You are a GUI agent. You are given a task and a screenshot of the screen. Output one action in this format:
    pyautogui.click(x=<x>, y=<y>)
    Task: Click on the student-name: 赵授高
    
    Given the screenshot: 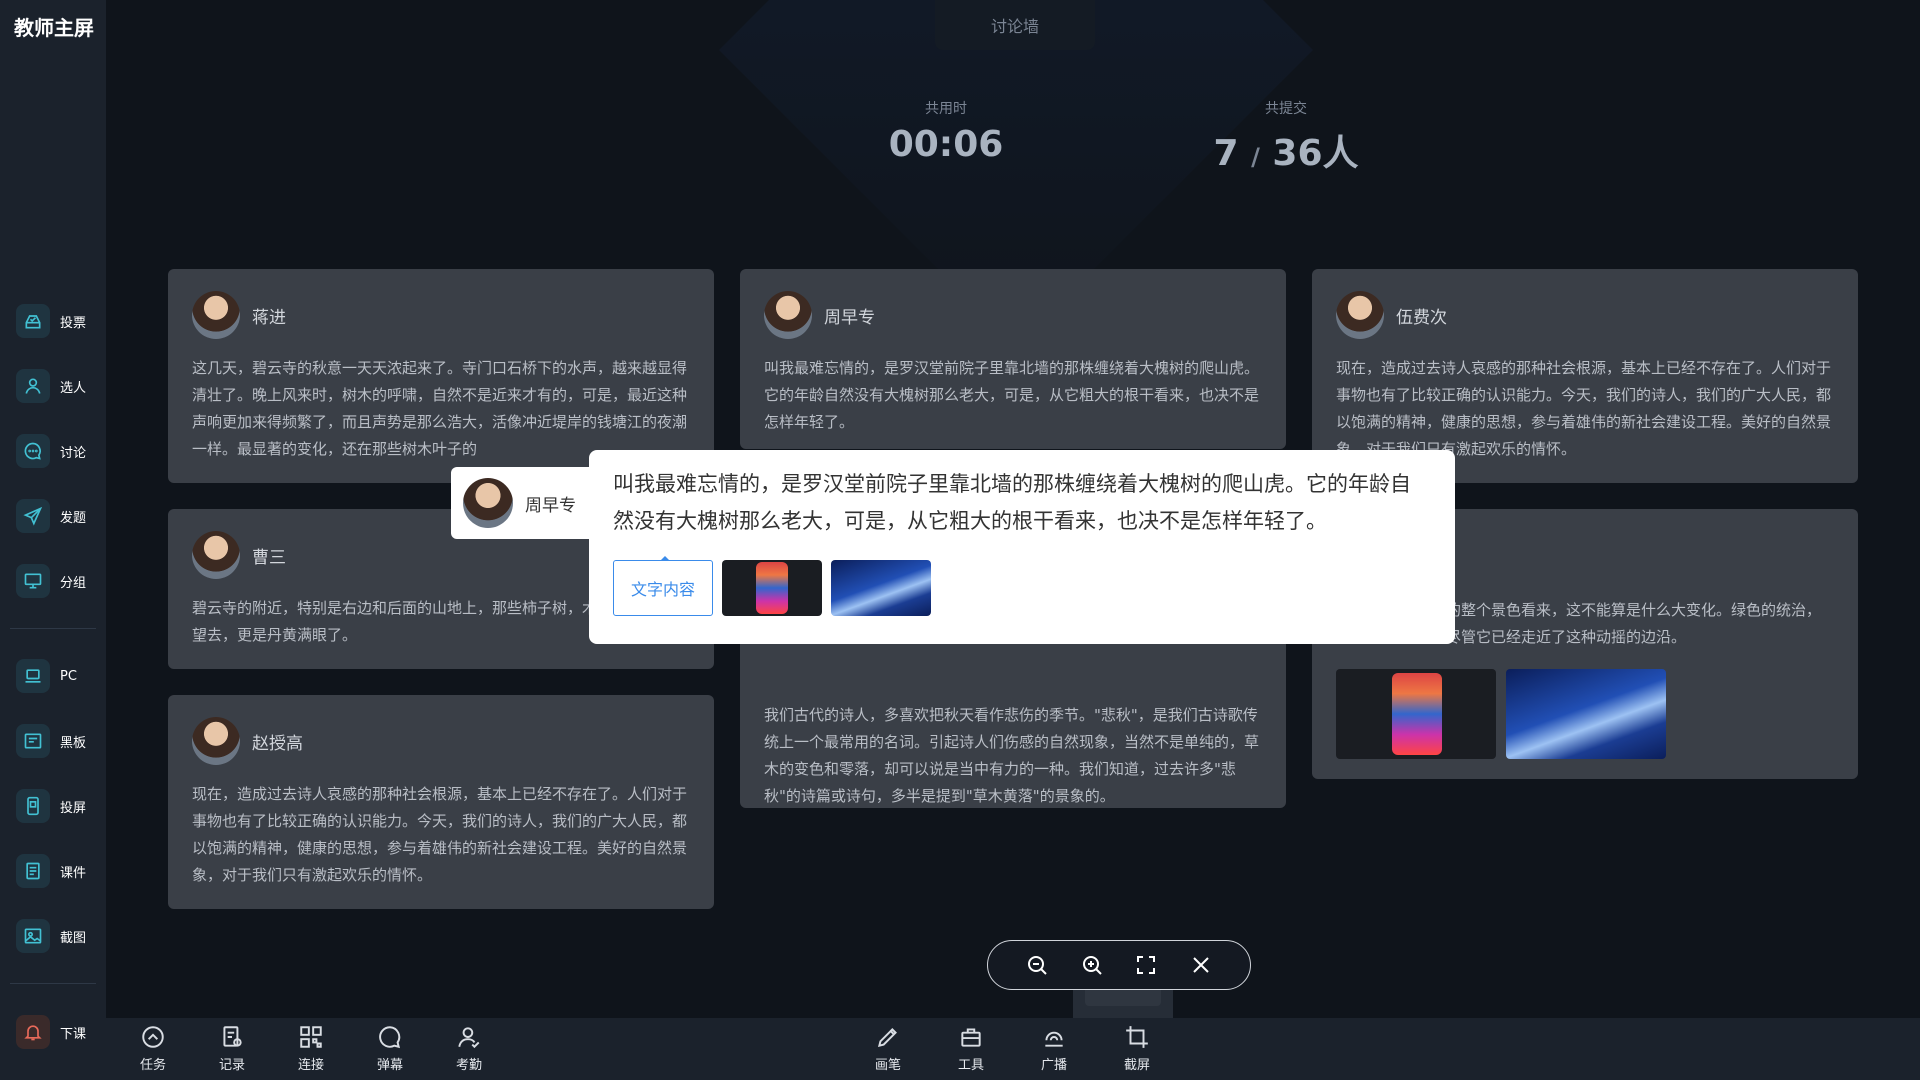 What is the action you would take?
    pyautogui.click(x=277, y=743)
    